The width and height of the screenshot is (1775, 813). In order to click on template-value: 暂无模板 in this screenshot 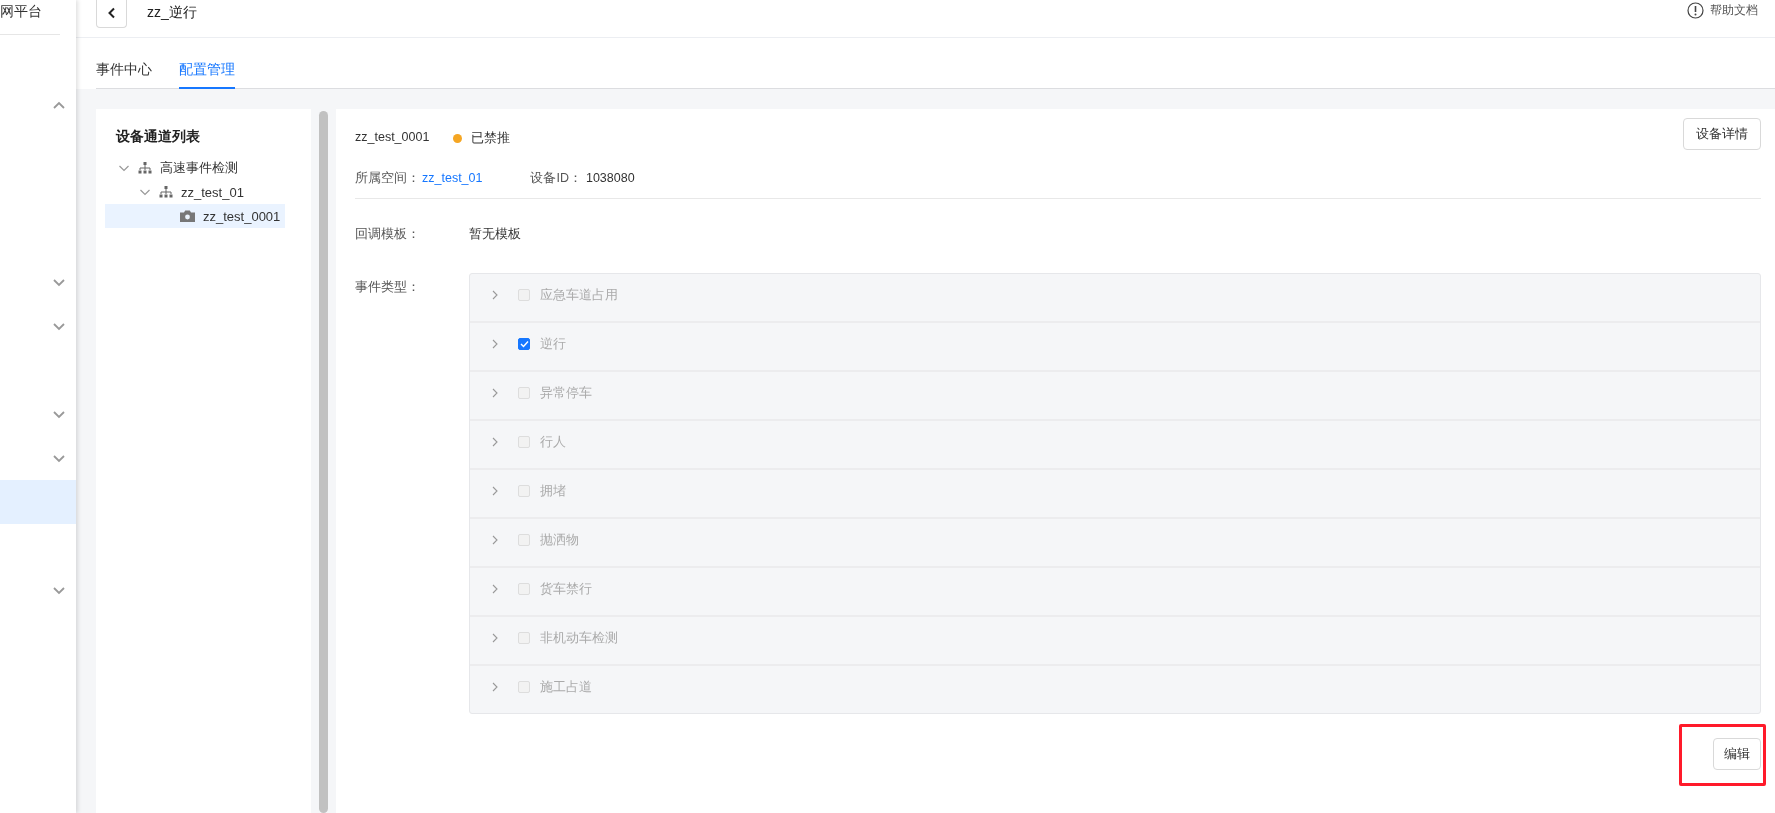, I will do `click(495, 234)`.